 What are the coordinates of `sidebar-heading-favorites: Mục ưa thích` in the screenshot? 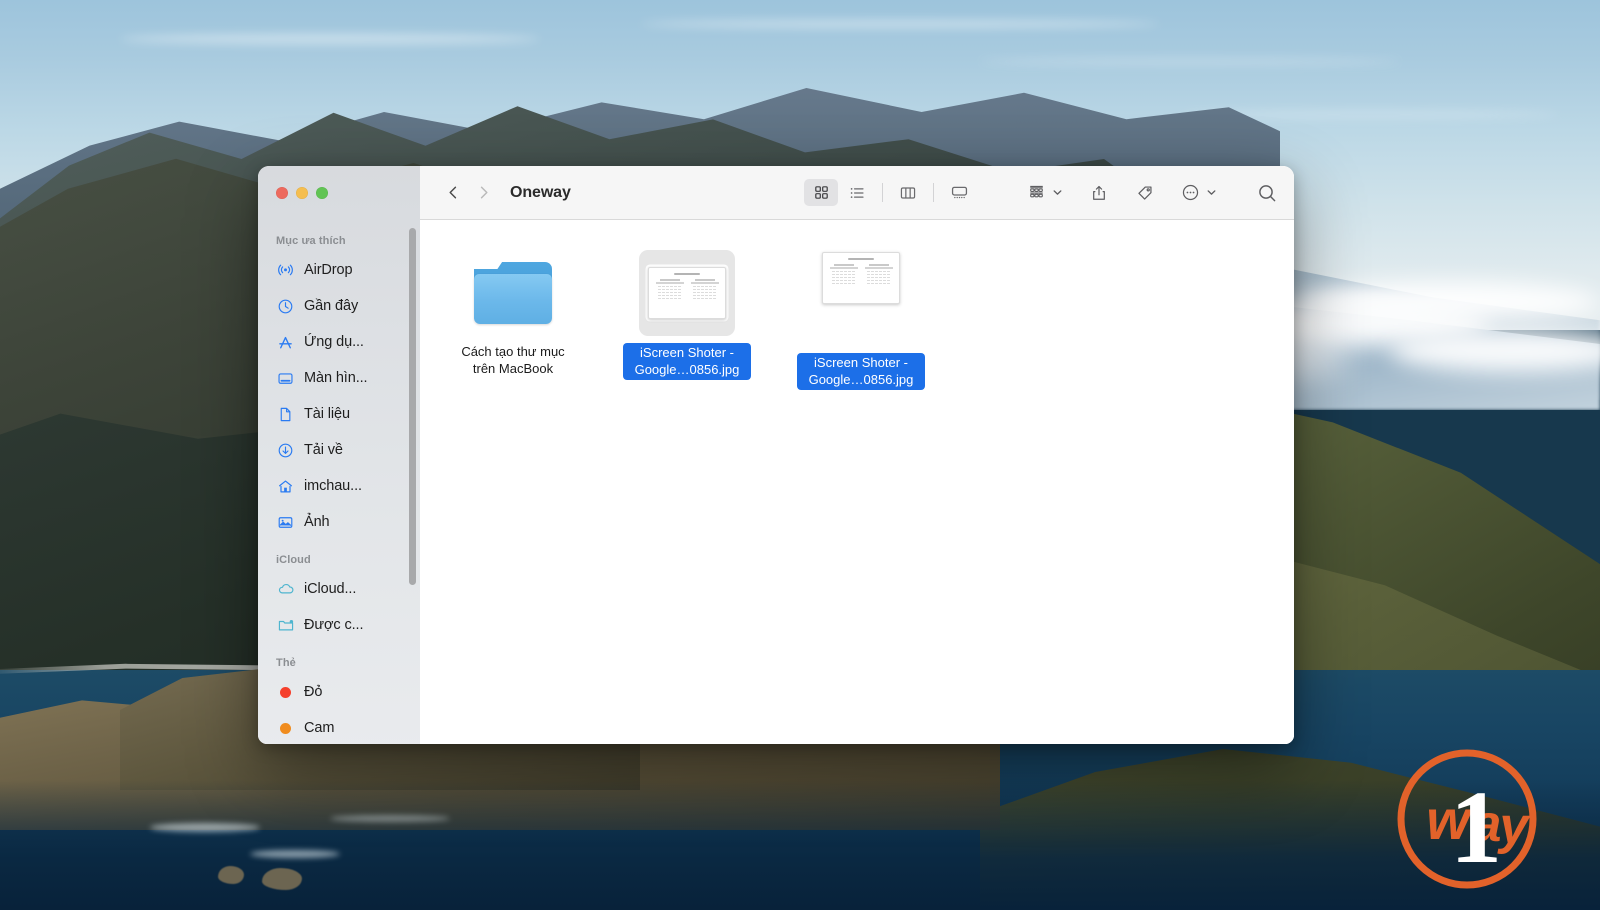 It's located at (311, 241).